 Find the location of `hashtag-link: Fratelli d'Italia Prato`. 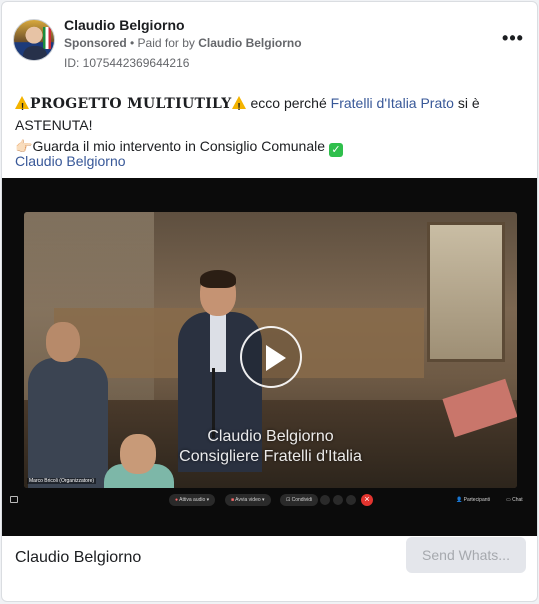

hashtag-link: Fratelli d'Italia Prato is located at coordinates (392, 103).